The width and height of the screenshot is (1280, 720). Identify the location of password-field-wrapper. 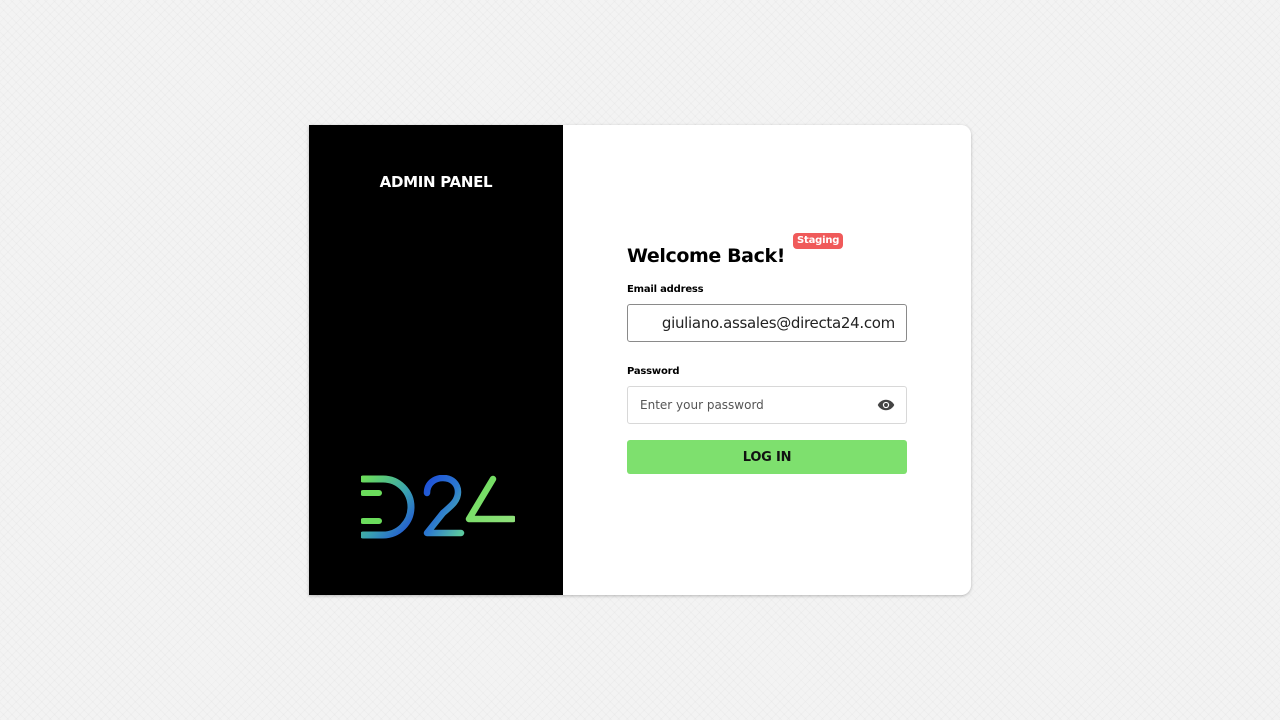
(767, 405).